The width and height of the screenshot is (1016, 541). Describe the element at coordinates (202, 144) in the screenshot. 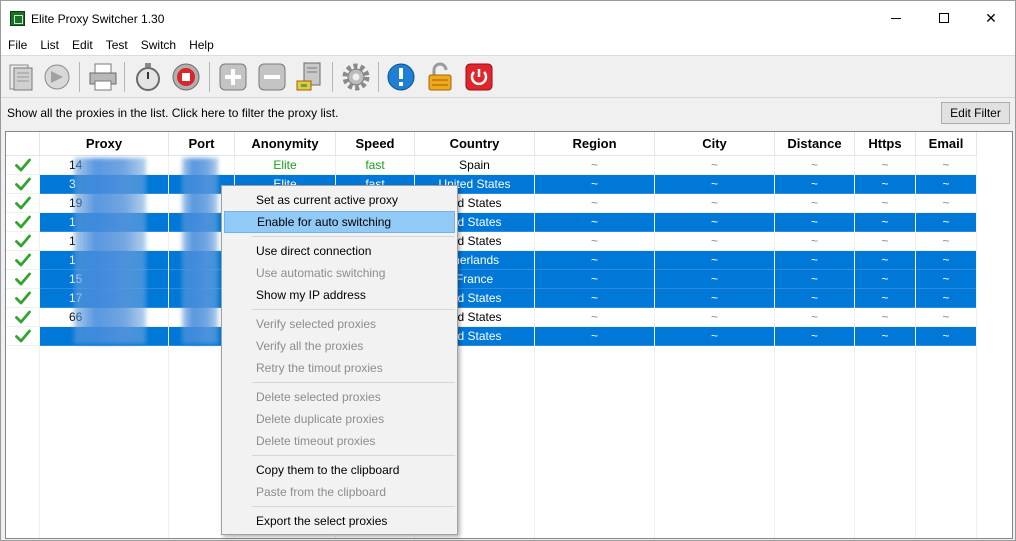

I see `header-port: Port` at that location.